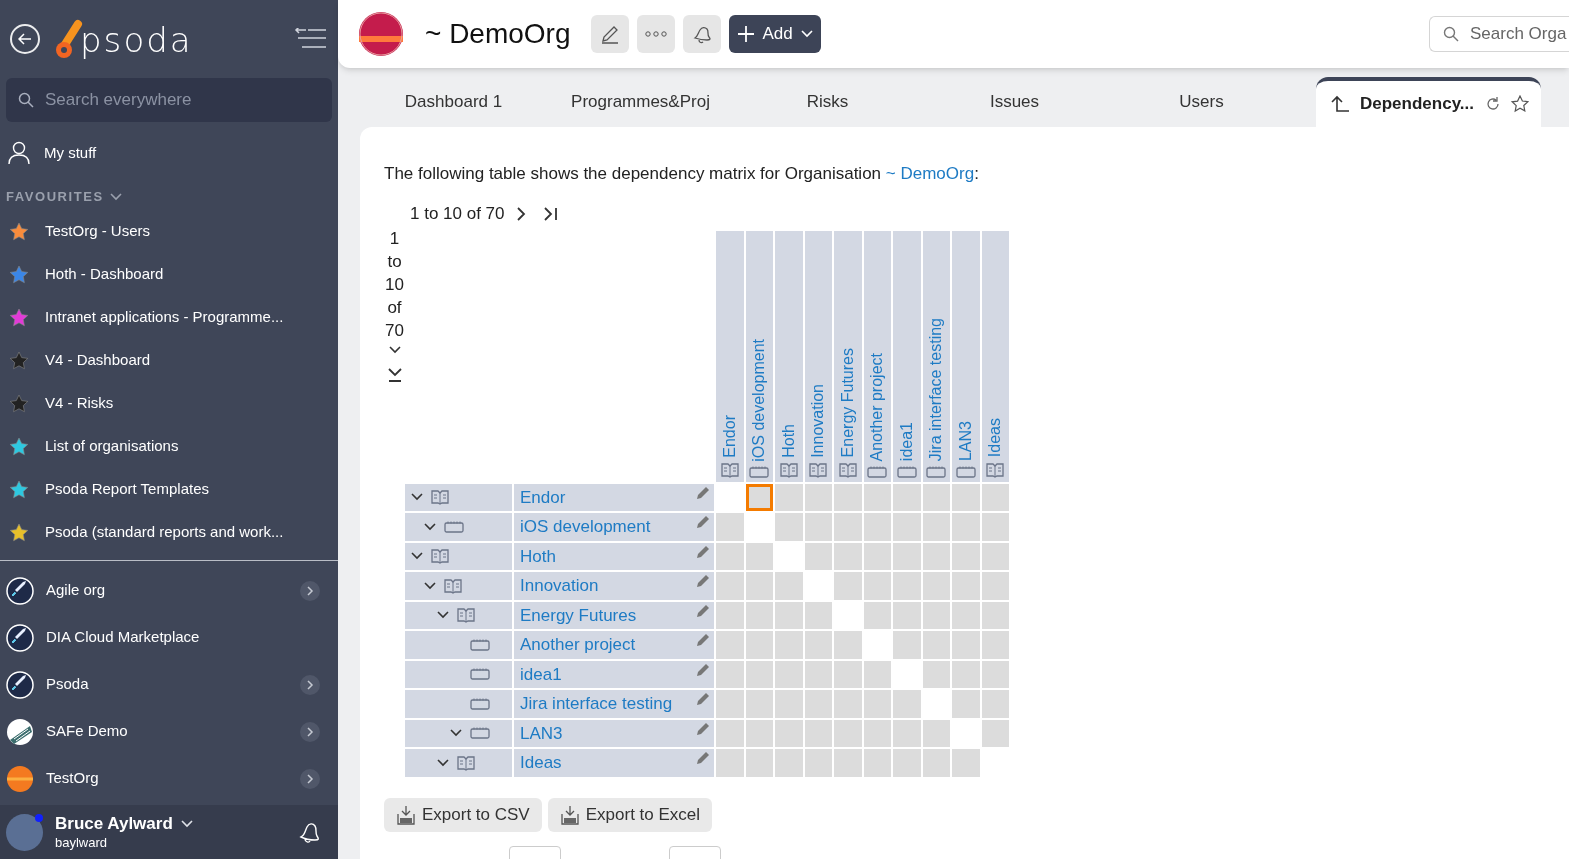 This screenshot has height=859, width=1569. Describe the element at coordinates (25, 39) in the screenshot. I see `back-button` at that location.